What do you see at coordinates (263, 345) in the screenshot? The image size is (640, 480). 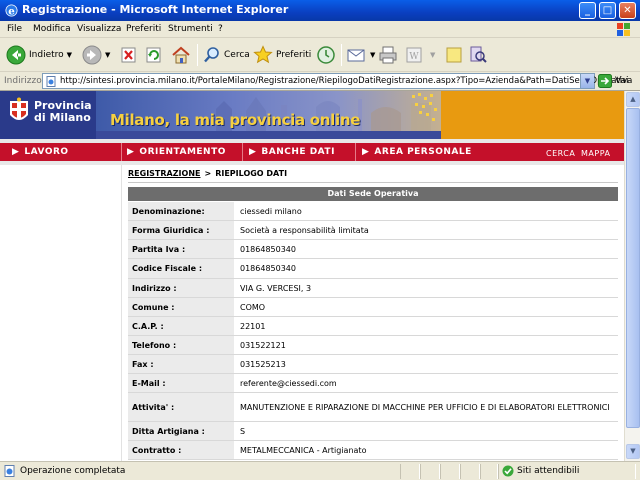 I see `field-value: 031522121` at bounding box center [263, 345].